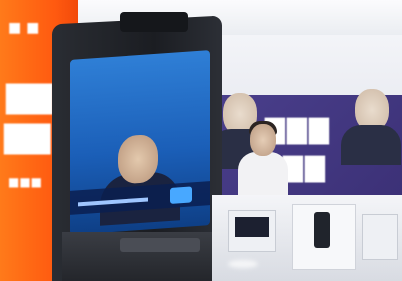  Describe the element at coordinates (243, 264) in the screenshot. I see `reflection` at that location.